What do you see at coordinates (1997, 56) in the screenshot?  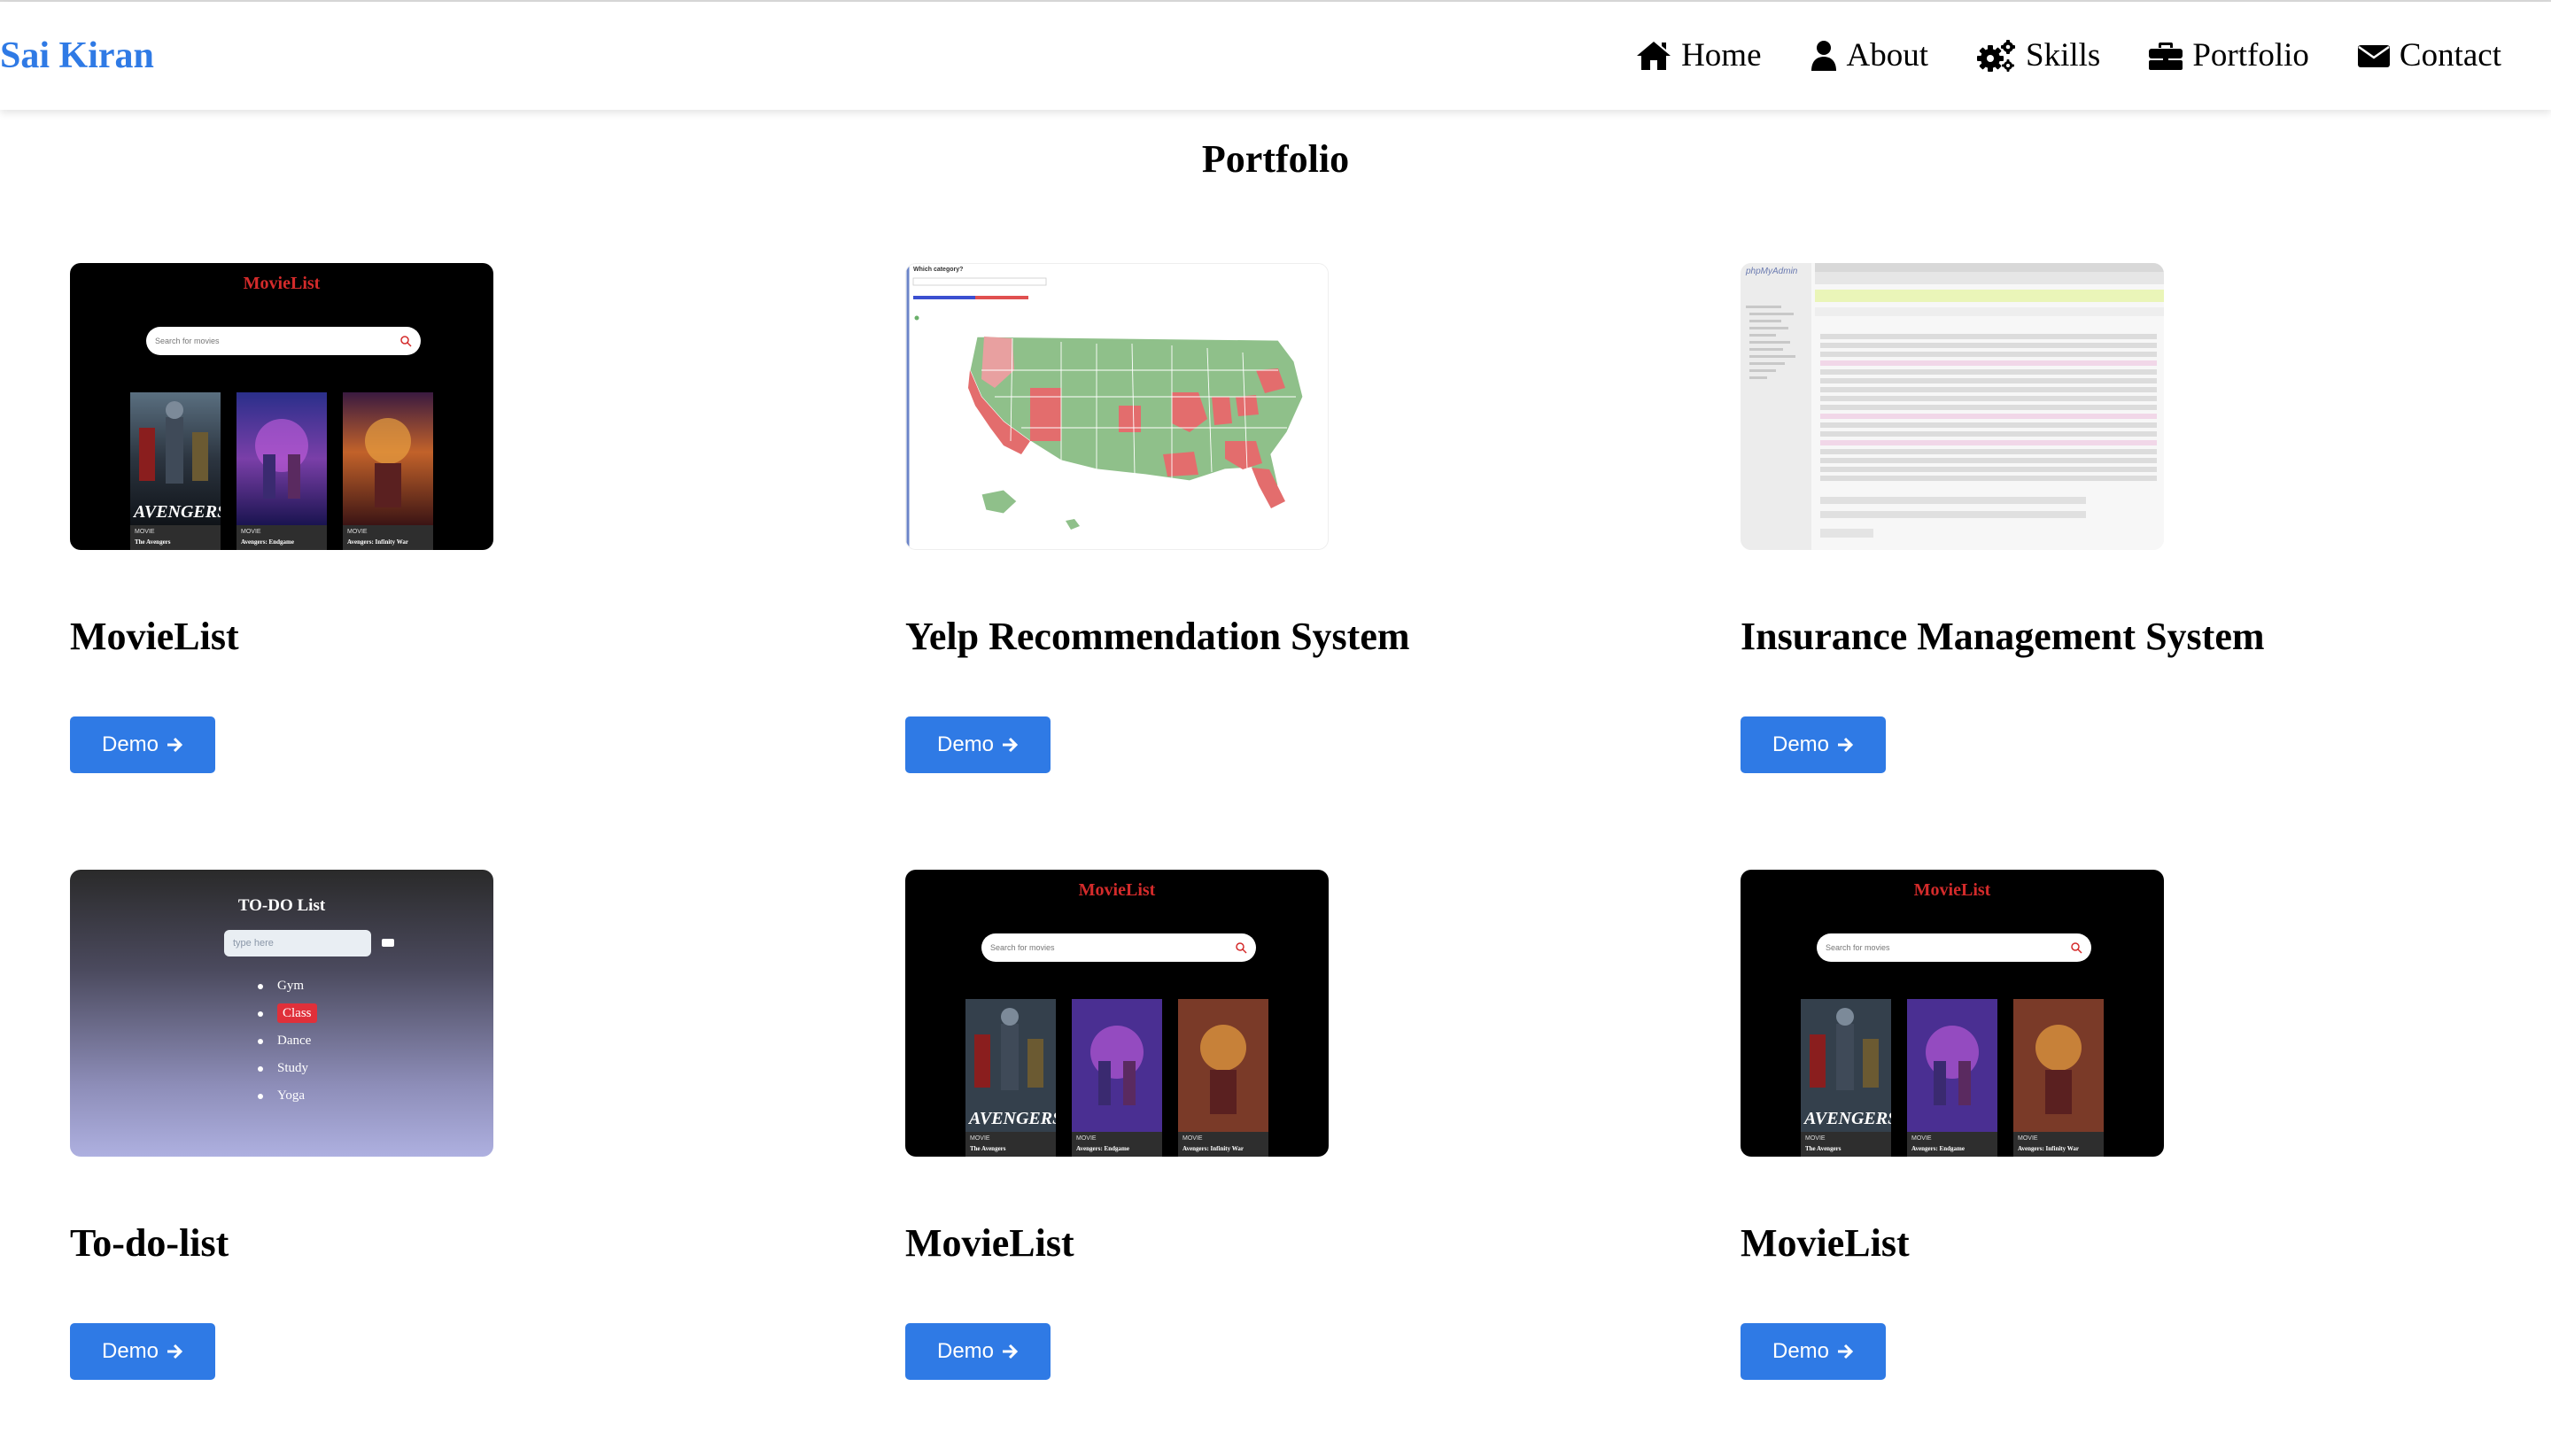 I see `gears-icon` at bounding box center [1997, 56].